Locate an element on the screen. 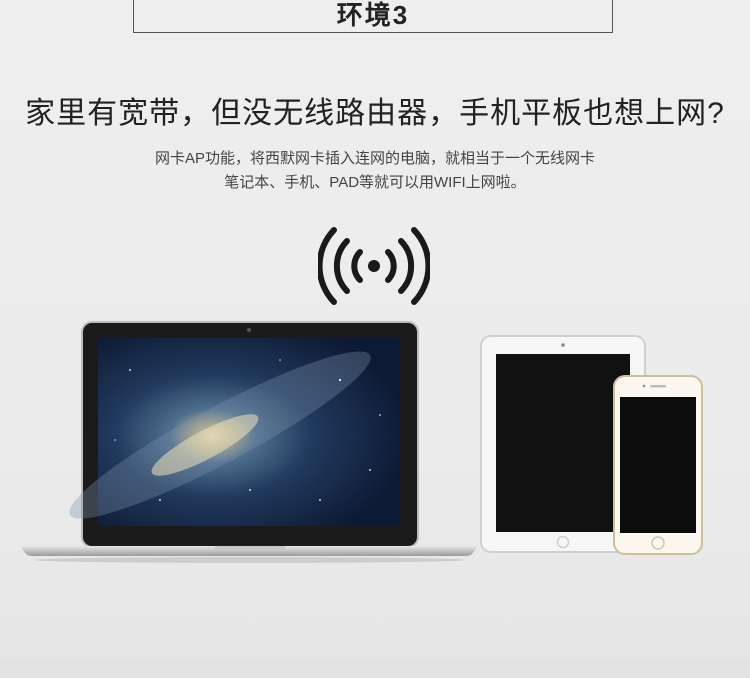 The height and width of the screenshot is (678, 750). section-title: 环境3 is located at coordinates (373, 15).